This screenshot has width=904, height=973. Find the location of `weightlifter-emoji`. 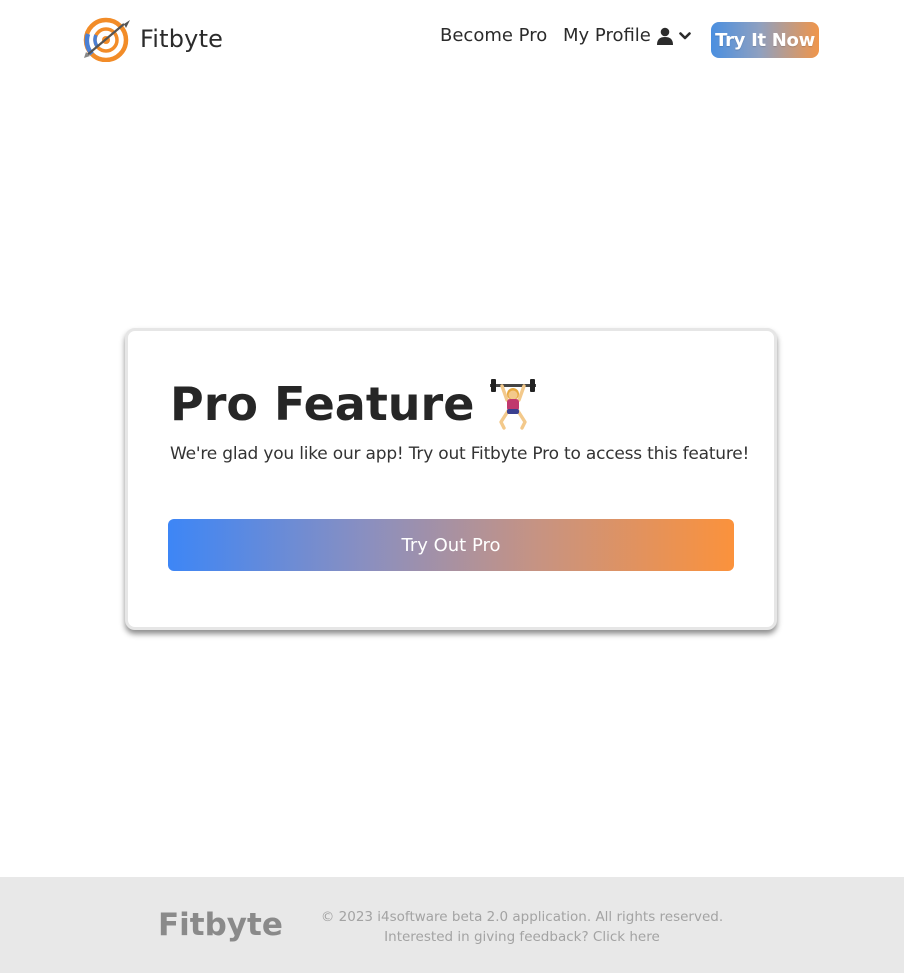

weightlifter-emoji is located at coordinates (513, 404).